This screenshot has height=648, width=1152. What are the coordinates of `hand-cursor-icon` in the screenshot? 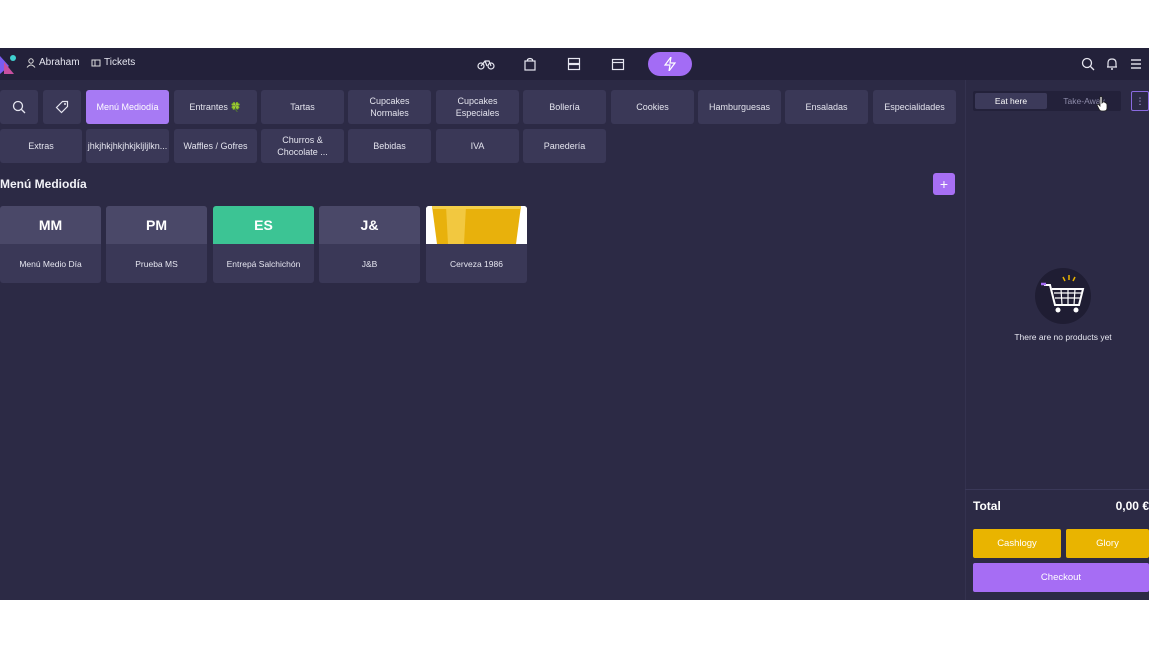 It's located at (1102, 104).